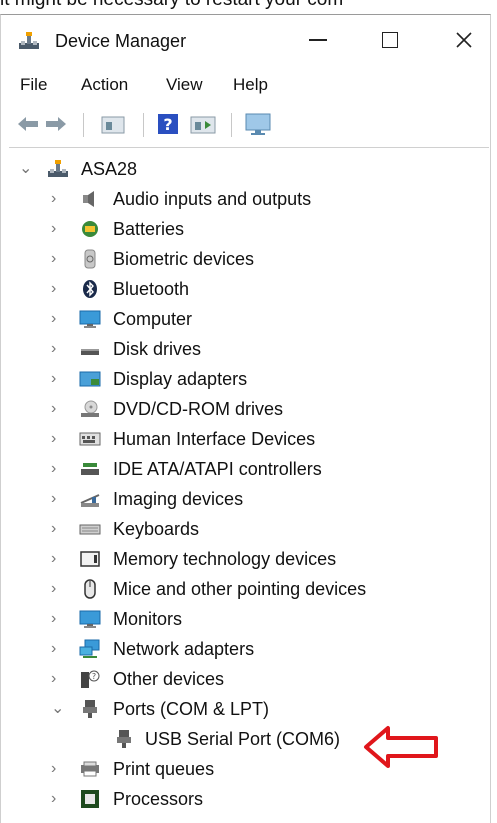  Describe the element at coordinates (245, 500) in the screenshot. I see `tree-item-imaging: › Imaging devices` at that location.